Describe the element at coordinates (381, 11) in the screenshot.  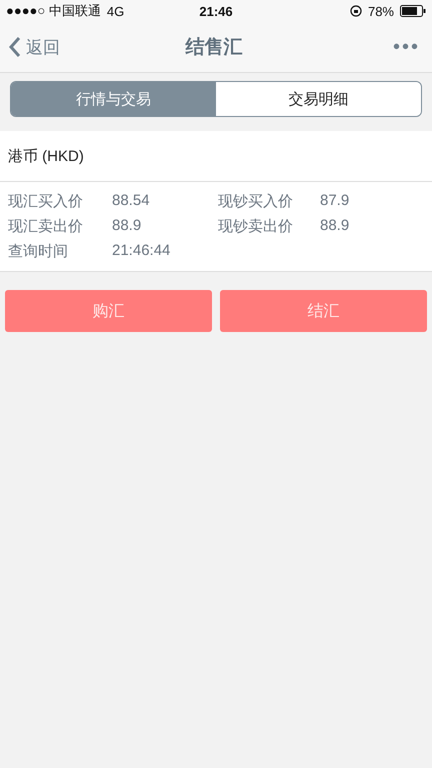
I see `battery-level: 78%` at that location.